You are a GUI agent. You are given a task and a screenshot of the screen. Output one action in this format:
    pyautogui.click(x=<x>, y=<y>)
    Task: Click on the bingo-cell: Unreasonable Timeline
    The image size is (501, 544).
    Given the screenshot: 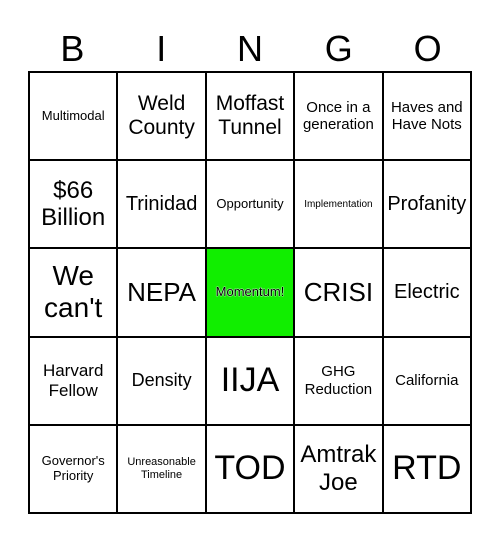 What is the action you would take?
    pyautogui.click(x=161, y=468)
    